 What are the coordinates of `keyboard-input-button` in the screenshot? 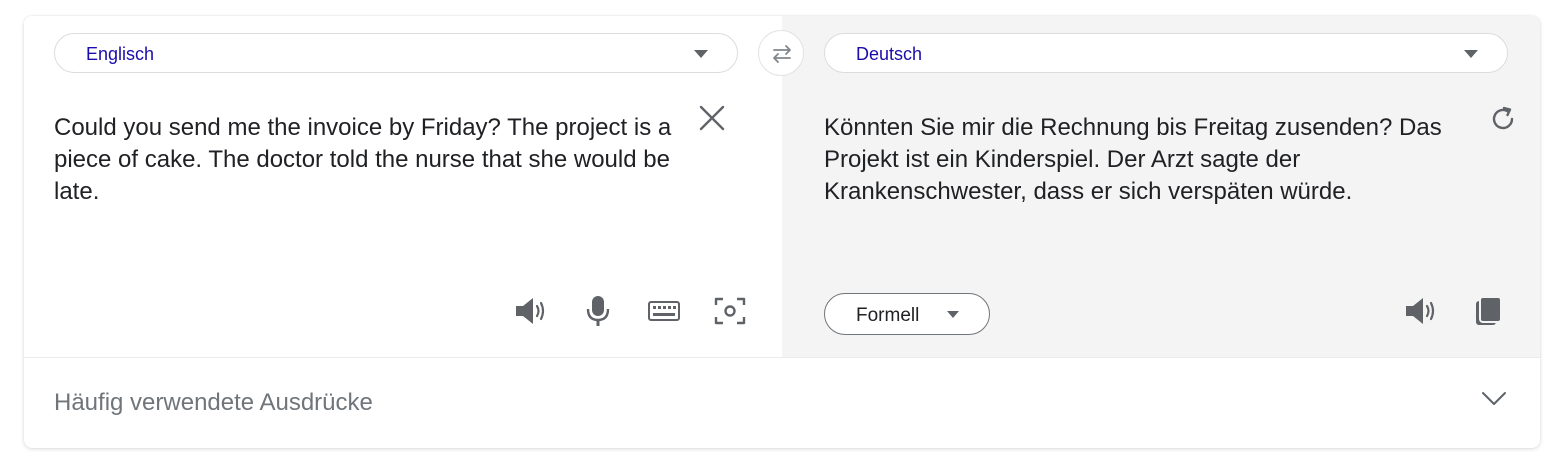 It's located at (664, 311).